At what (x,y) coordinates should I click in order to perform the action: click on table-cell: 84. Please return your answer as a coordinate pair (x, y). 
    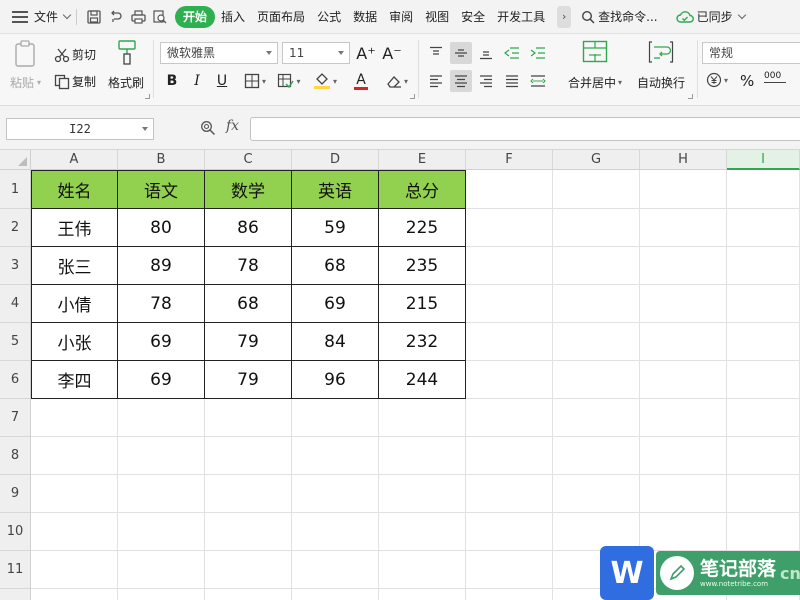
    Looking at the image, I should click on (335, 342).